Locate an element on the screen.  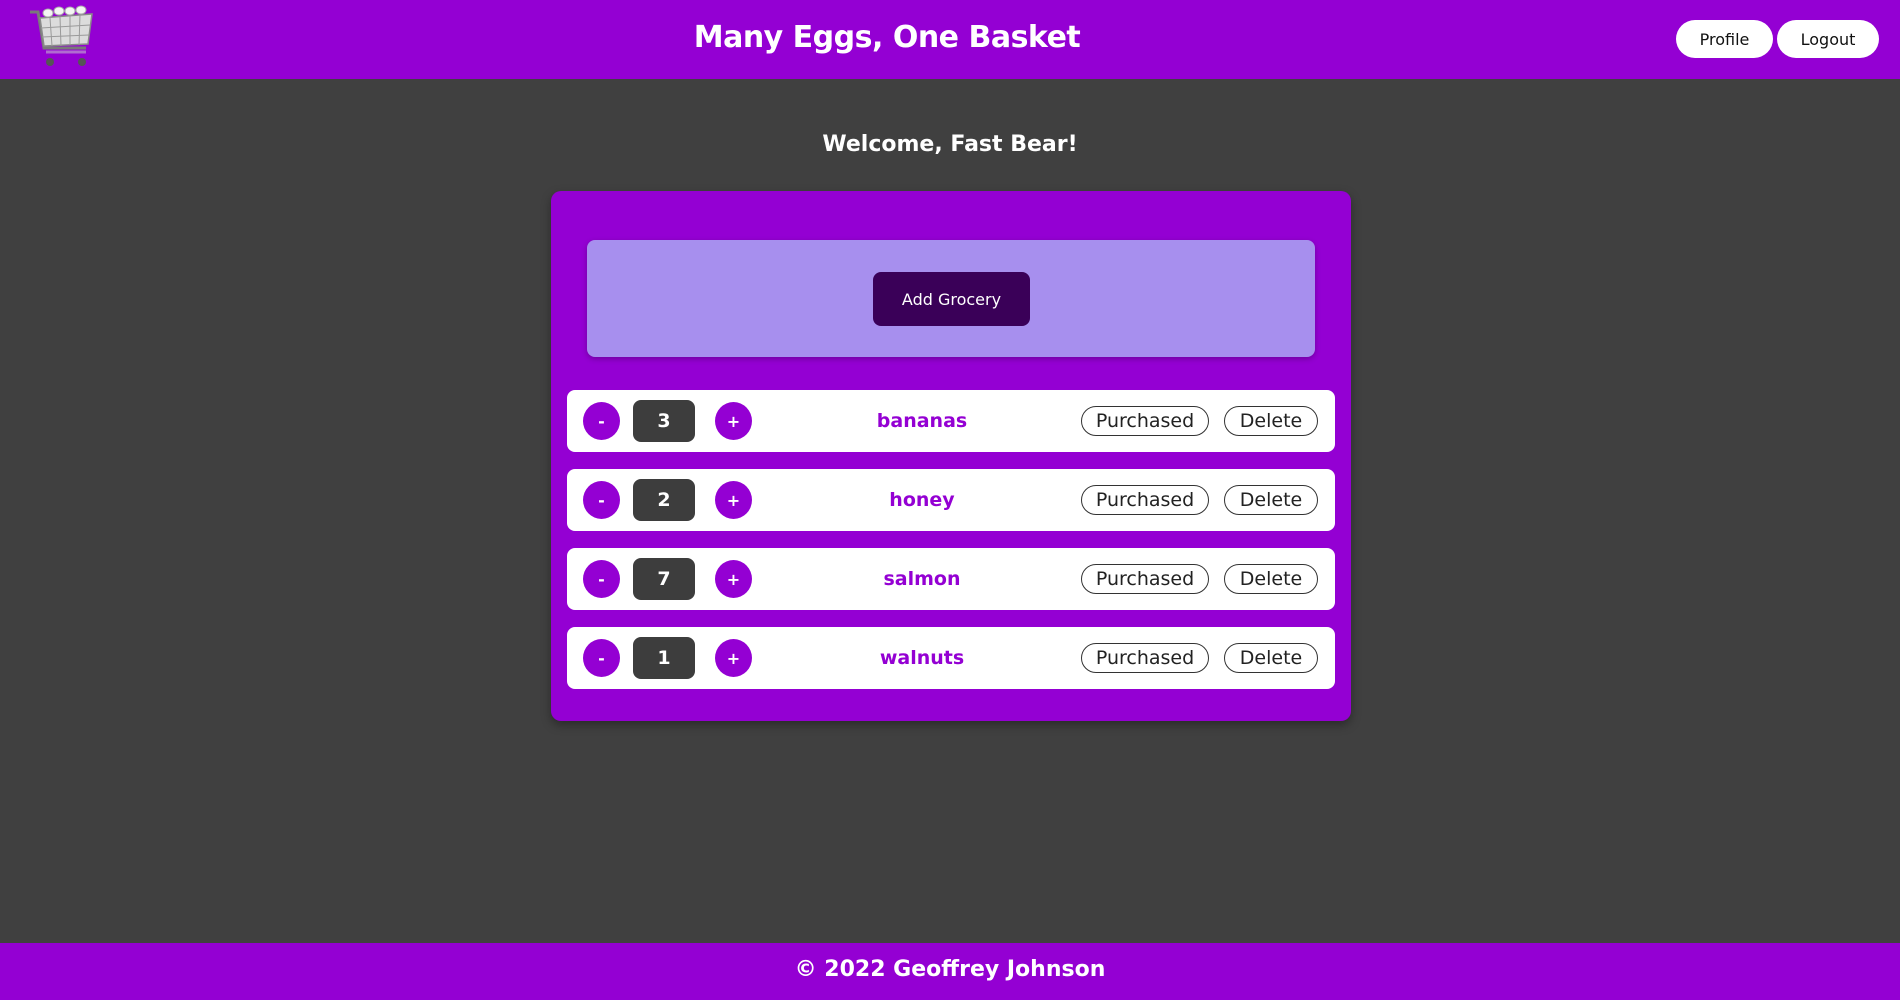
grocery-item: - 3 + bananas Purchased Delete is located at coordinates (951, 421).